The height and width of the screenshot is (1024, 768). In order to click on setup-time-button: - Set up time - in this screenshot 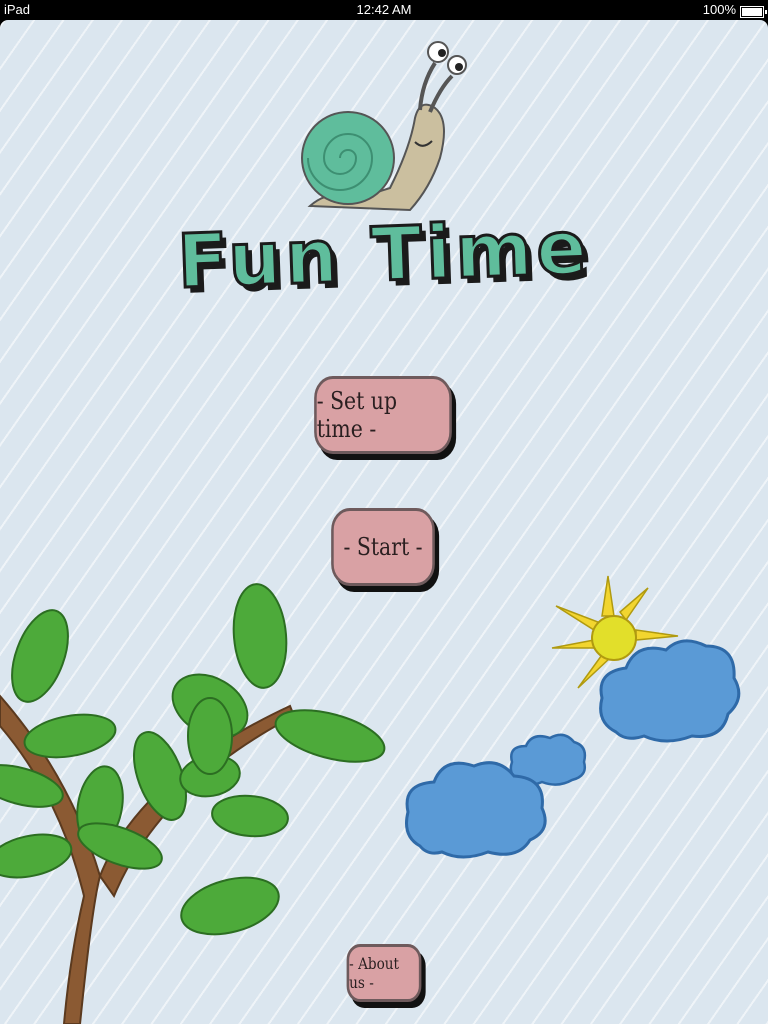, I will do `click(383, 415)`.